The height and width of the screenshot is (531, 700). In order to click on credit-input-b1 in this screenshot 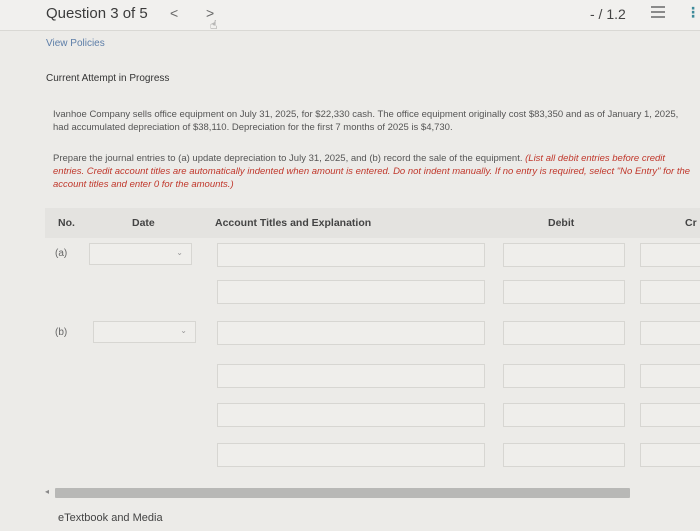, I will do `click(670, 333)`.